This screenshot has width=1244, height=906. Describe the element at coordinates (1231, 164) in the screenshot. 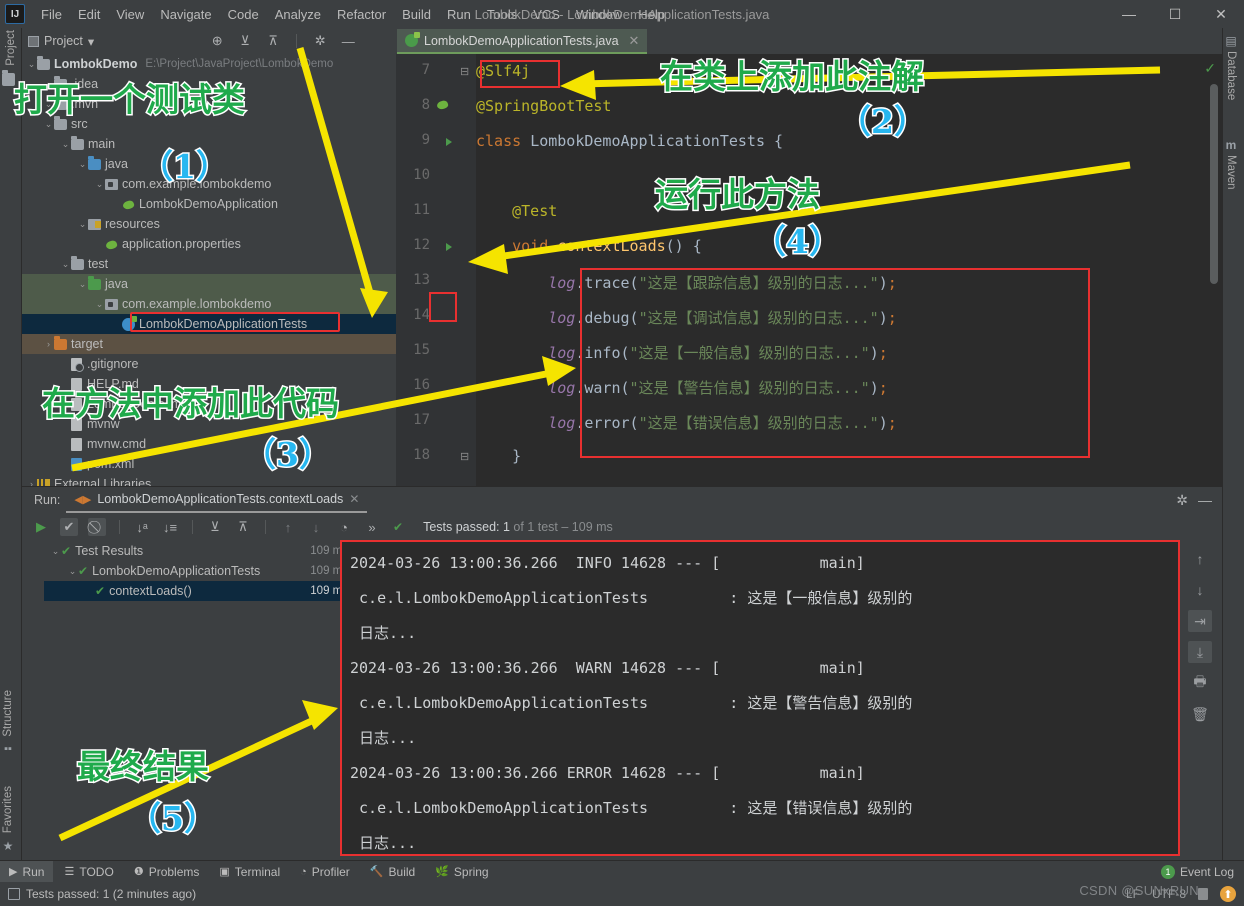

I see `sidebar-item-maven: m Maven` at that location.